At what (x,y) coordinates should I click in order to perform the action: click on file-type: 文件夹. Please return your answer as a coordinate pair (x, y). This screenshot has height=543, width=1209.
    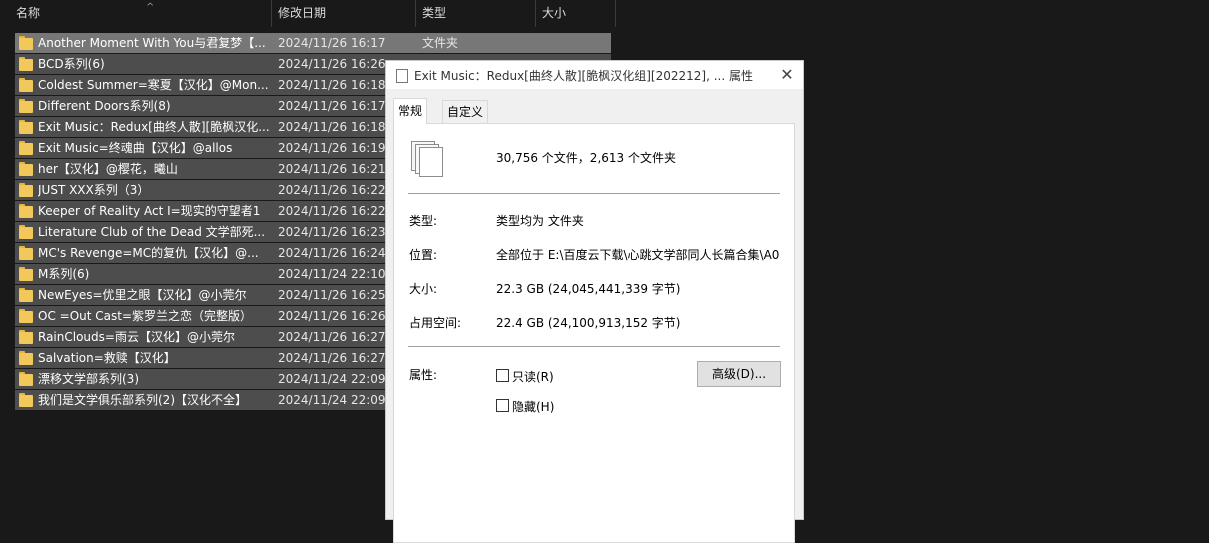
    Looking at the image, I should click on (440, 43).